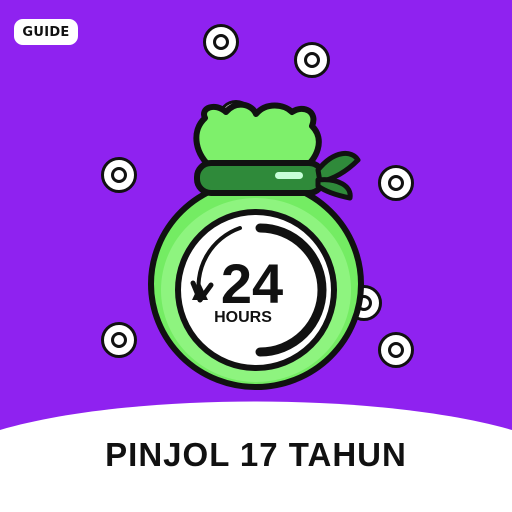 Image resolution: width=512 pixels, height=512 pixels. What do you see at coordinates (256, 454) in the screenshot?
I see `app-title: PINJOL 17 TAHUN` at bounding box center [256, 454].